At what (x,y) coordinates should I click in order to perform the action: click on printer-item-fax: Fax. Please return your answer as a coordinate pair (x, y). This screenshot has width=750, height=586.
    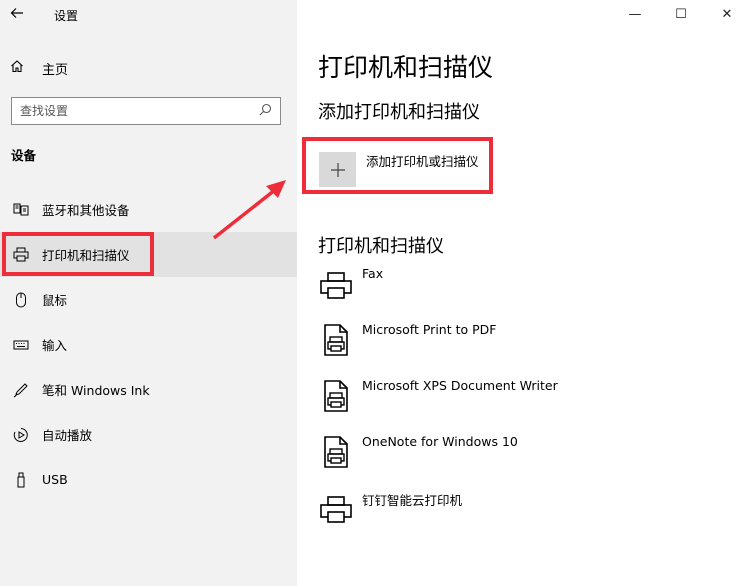
    Looking at the image, I should click on (350, 284).